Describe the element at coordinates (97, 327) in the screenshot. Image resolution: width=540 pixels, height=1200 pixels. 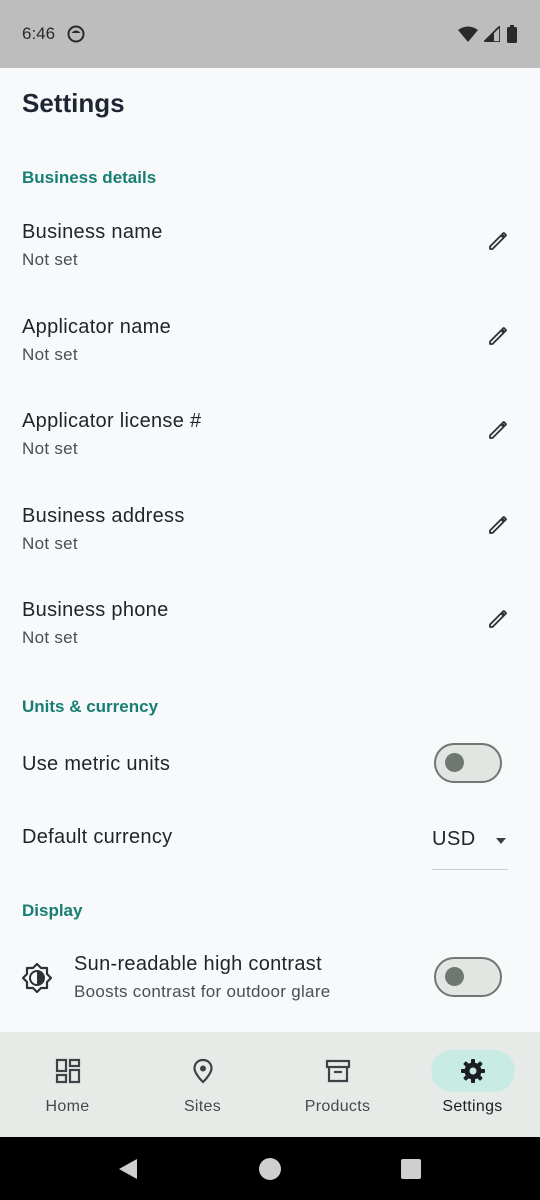
I see `setting-label: Applicator name` at that location.